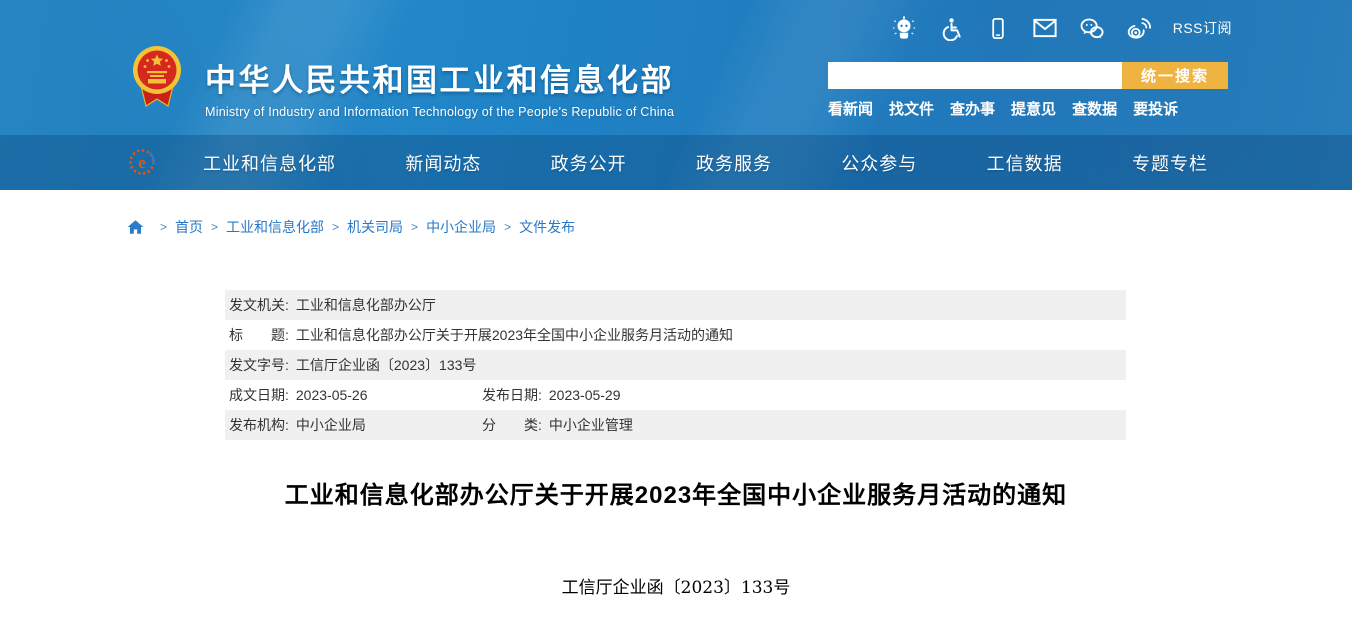  I want to click on nav-item: 专题专栏, so click(1170, 163).